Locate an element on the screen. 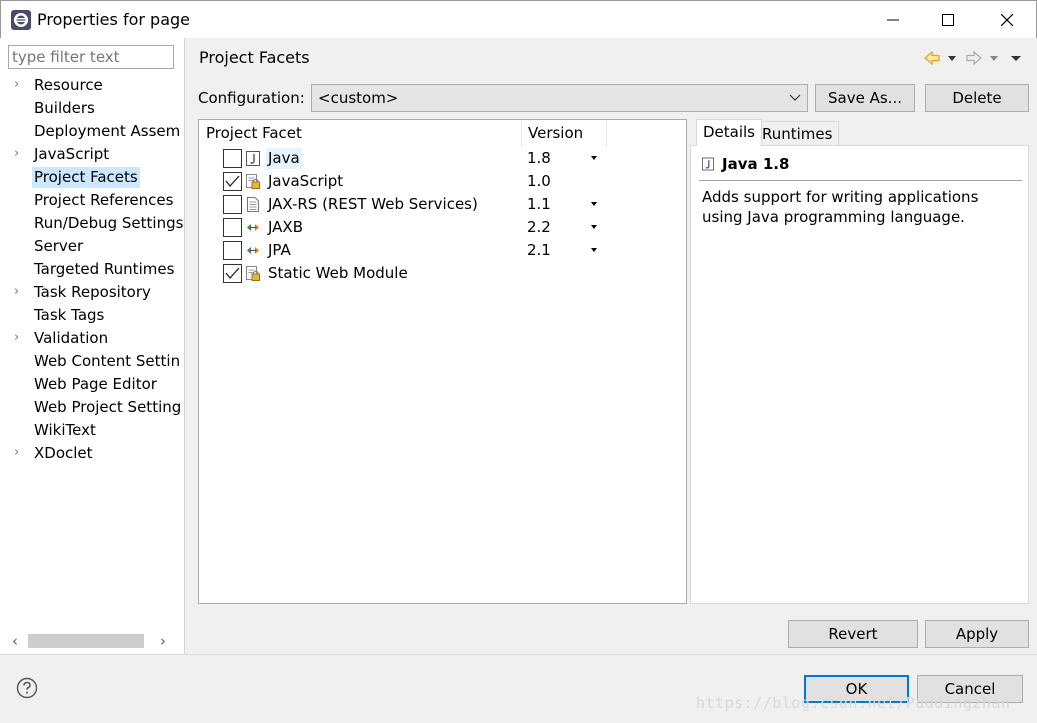  tree-item-task-repository: › Task Repository is located at coordinates (92, 292).